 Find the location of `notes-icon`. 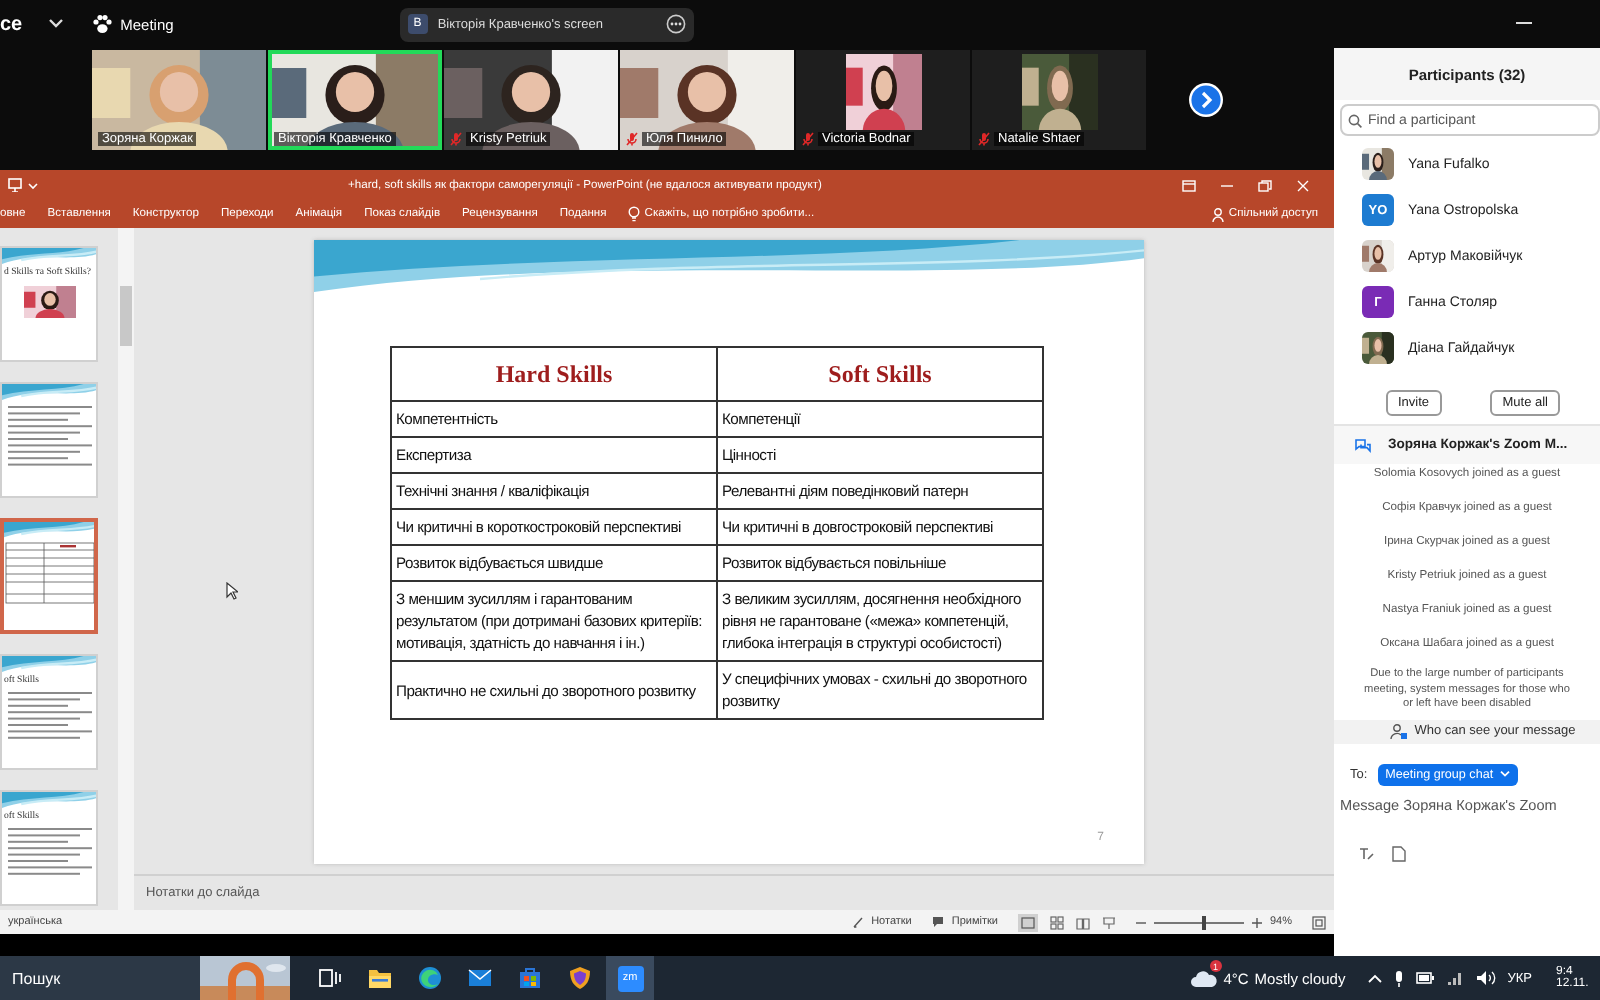

notes-icon is located at coordinates (857, 922).